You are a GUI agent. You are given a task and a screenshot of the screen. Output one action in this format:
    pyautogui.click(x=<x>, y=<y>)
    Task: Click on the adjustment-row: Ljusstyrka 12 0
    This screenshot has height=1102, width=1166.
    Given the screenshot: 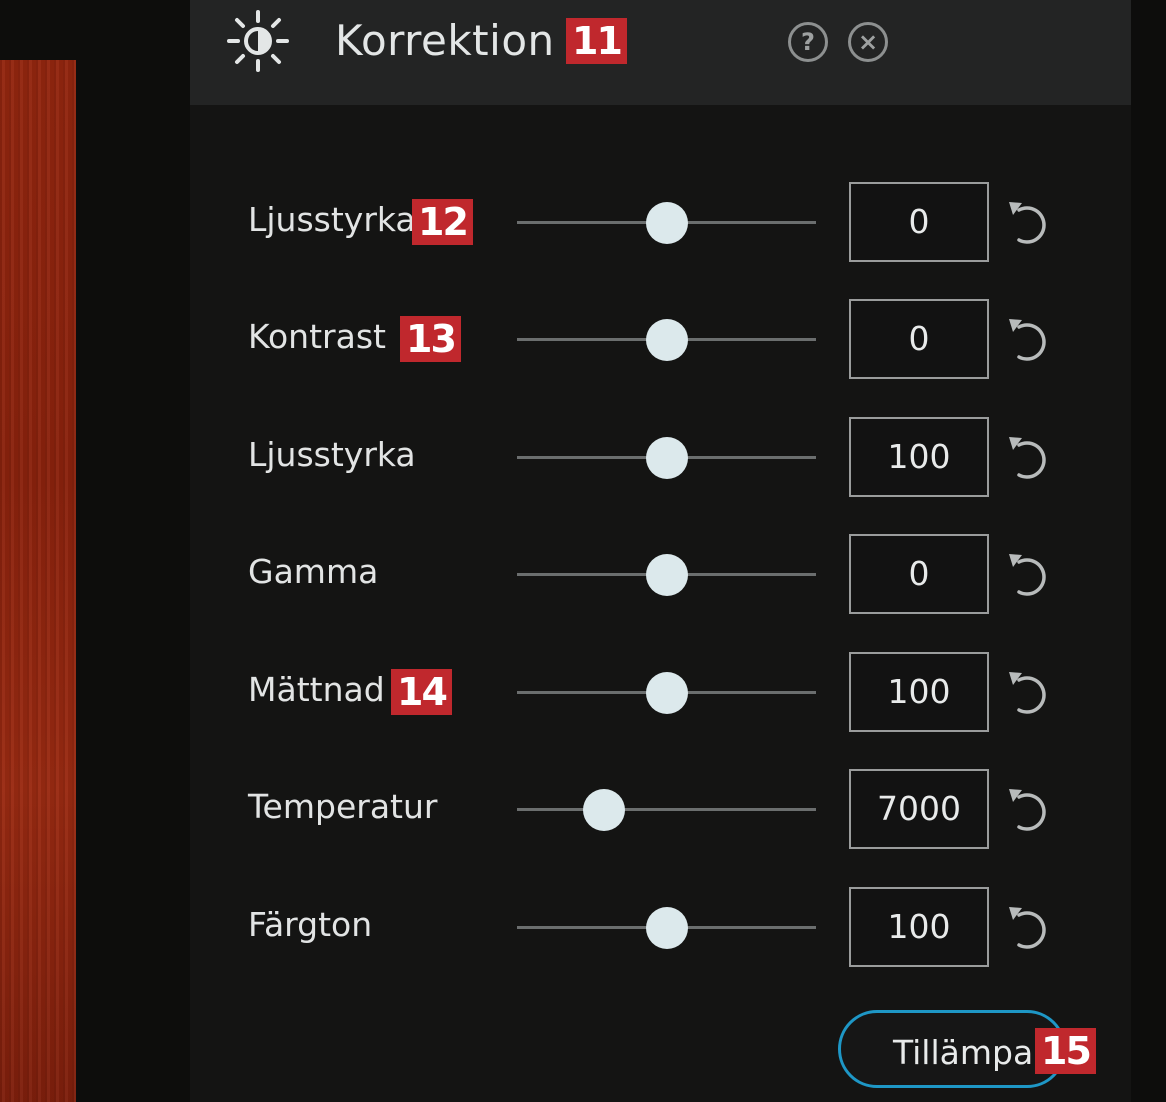 What is the action you would take?
    pyautogui.click(x=660, y=222)
    